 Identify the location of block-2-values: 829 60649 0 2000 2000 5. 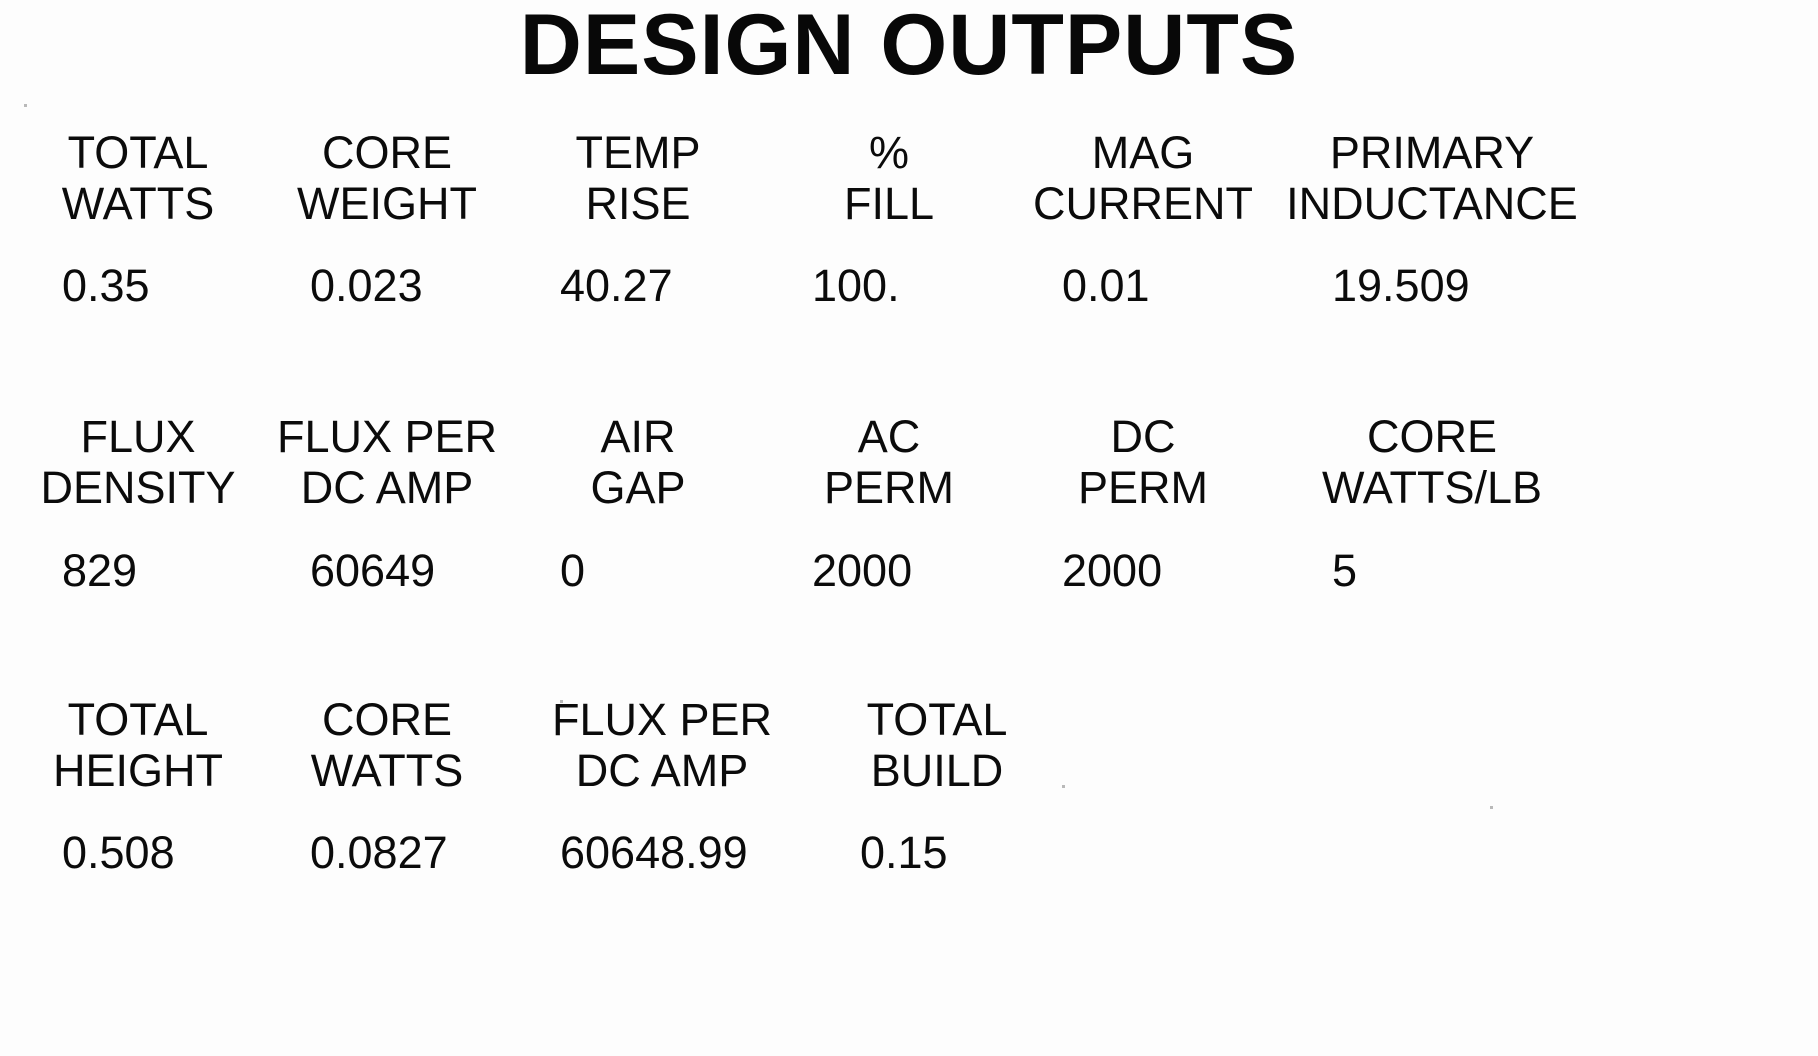
(909, 570).